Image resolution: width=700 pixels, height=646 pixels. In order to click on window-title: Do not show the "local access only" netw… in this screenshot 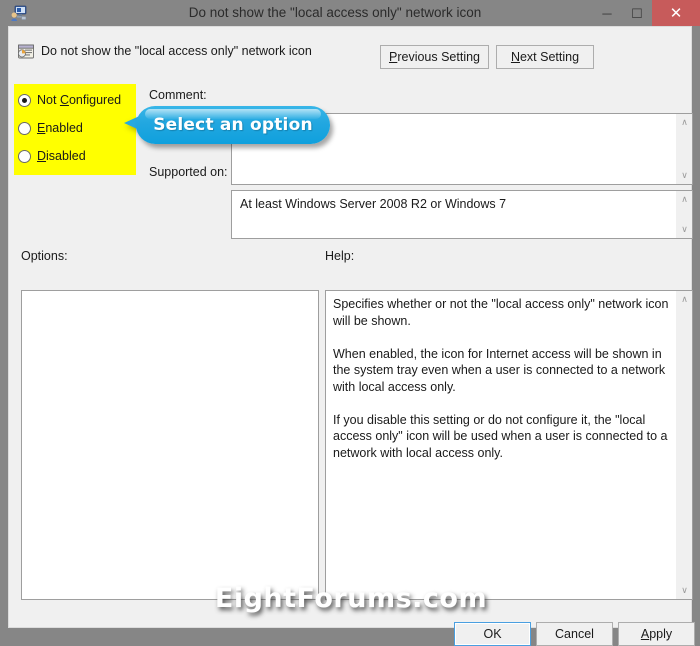, I will do `click(335, 12)`.